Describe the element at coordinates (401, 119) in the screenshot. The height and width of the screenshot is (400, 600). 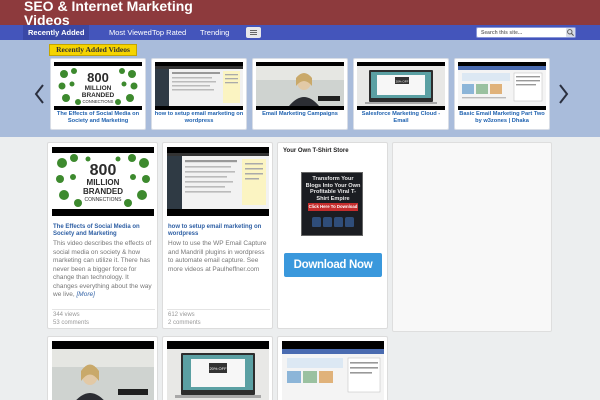
I see `carousel-item-title: Salesforce Marketing Cloud - Email` at that location.